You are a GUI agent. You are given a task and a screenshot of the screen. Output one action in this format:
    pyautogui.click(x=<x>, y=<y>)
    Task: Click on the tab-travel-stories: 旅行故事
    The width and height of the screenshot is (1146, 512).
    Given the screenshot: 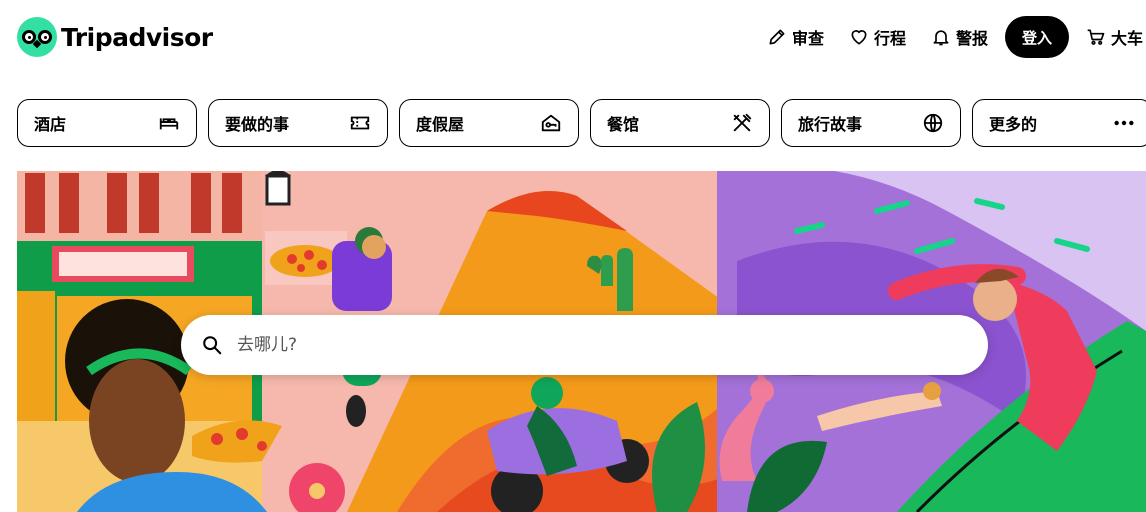 What is the action you would take?
    pyautogui.click(x=871, y=123)
    